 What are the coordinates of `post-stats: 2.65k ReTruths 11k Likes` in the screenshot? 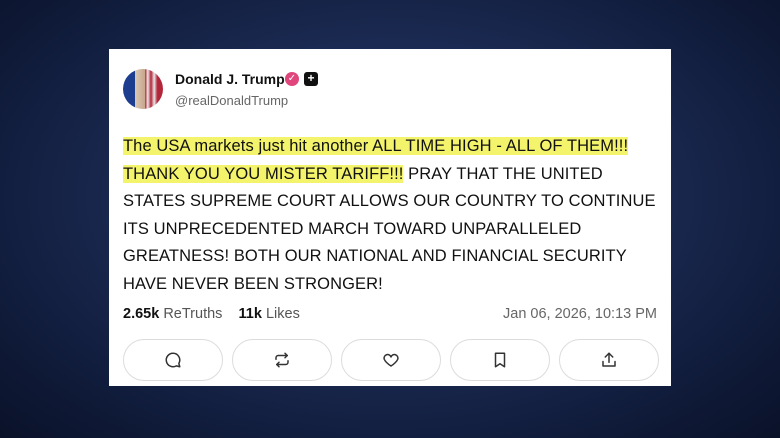 It's located at (211, 314).